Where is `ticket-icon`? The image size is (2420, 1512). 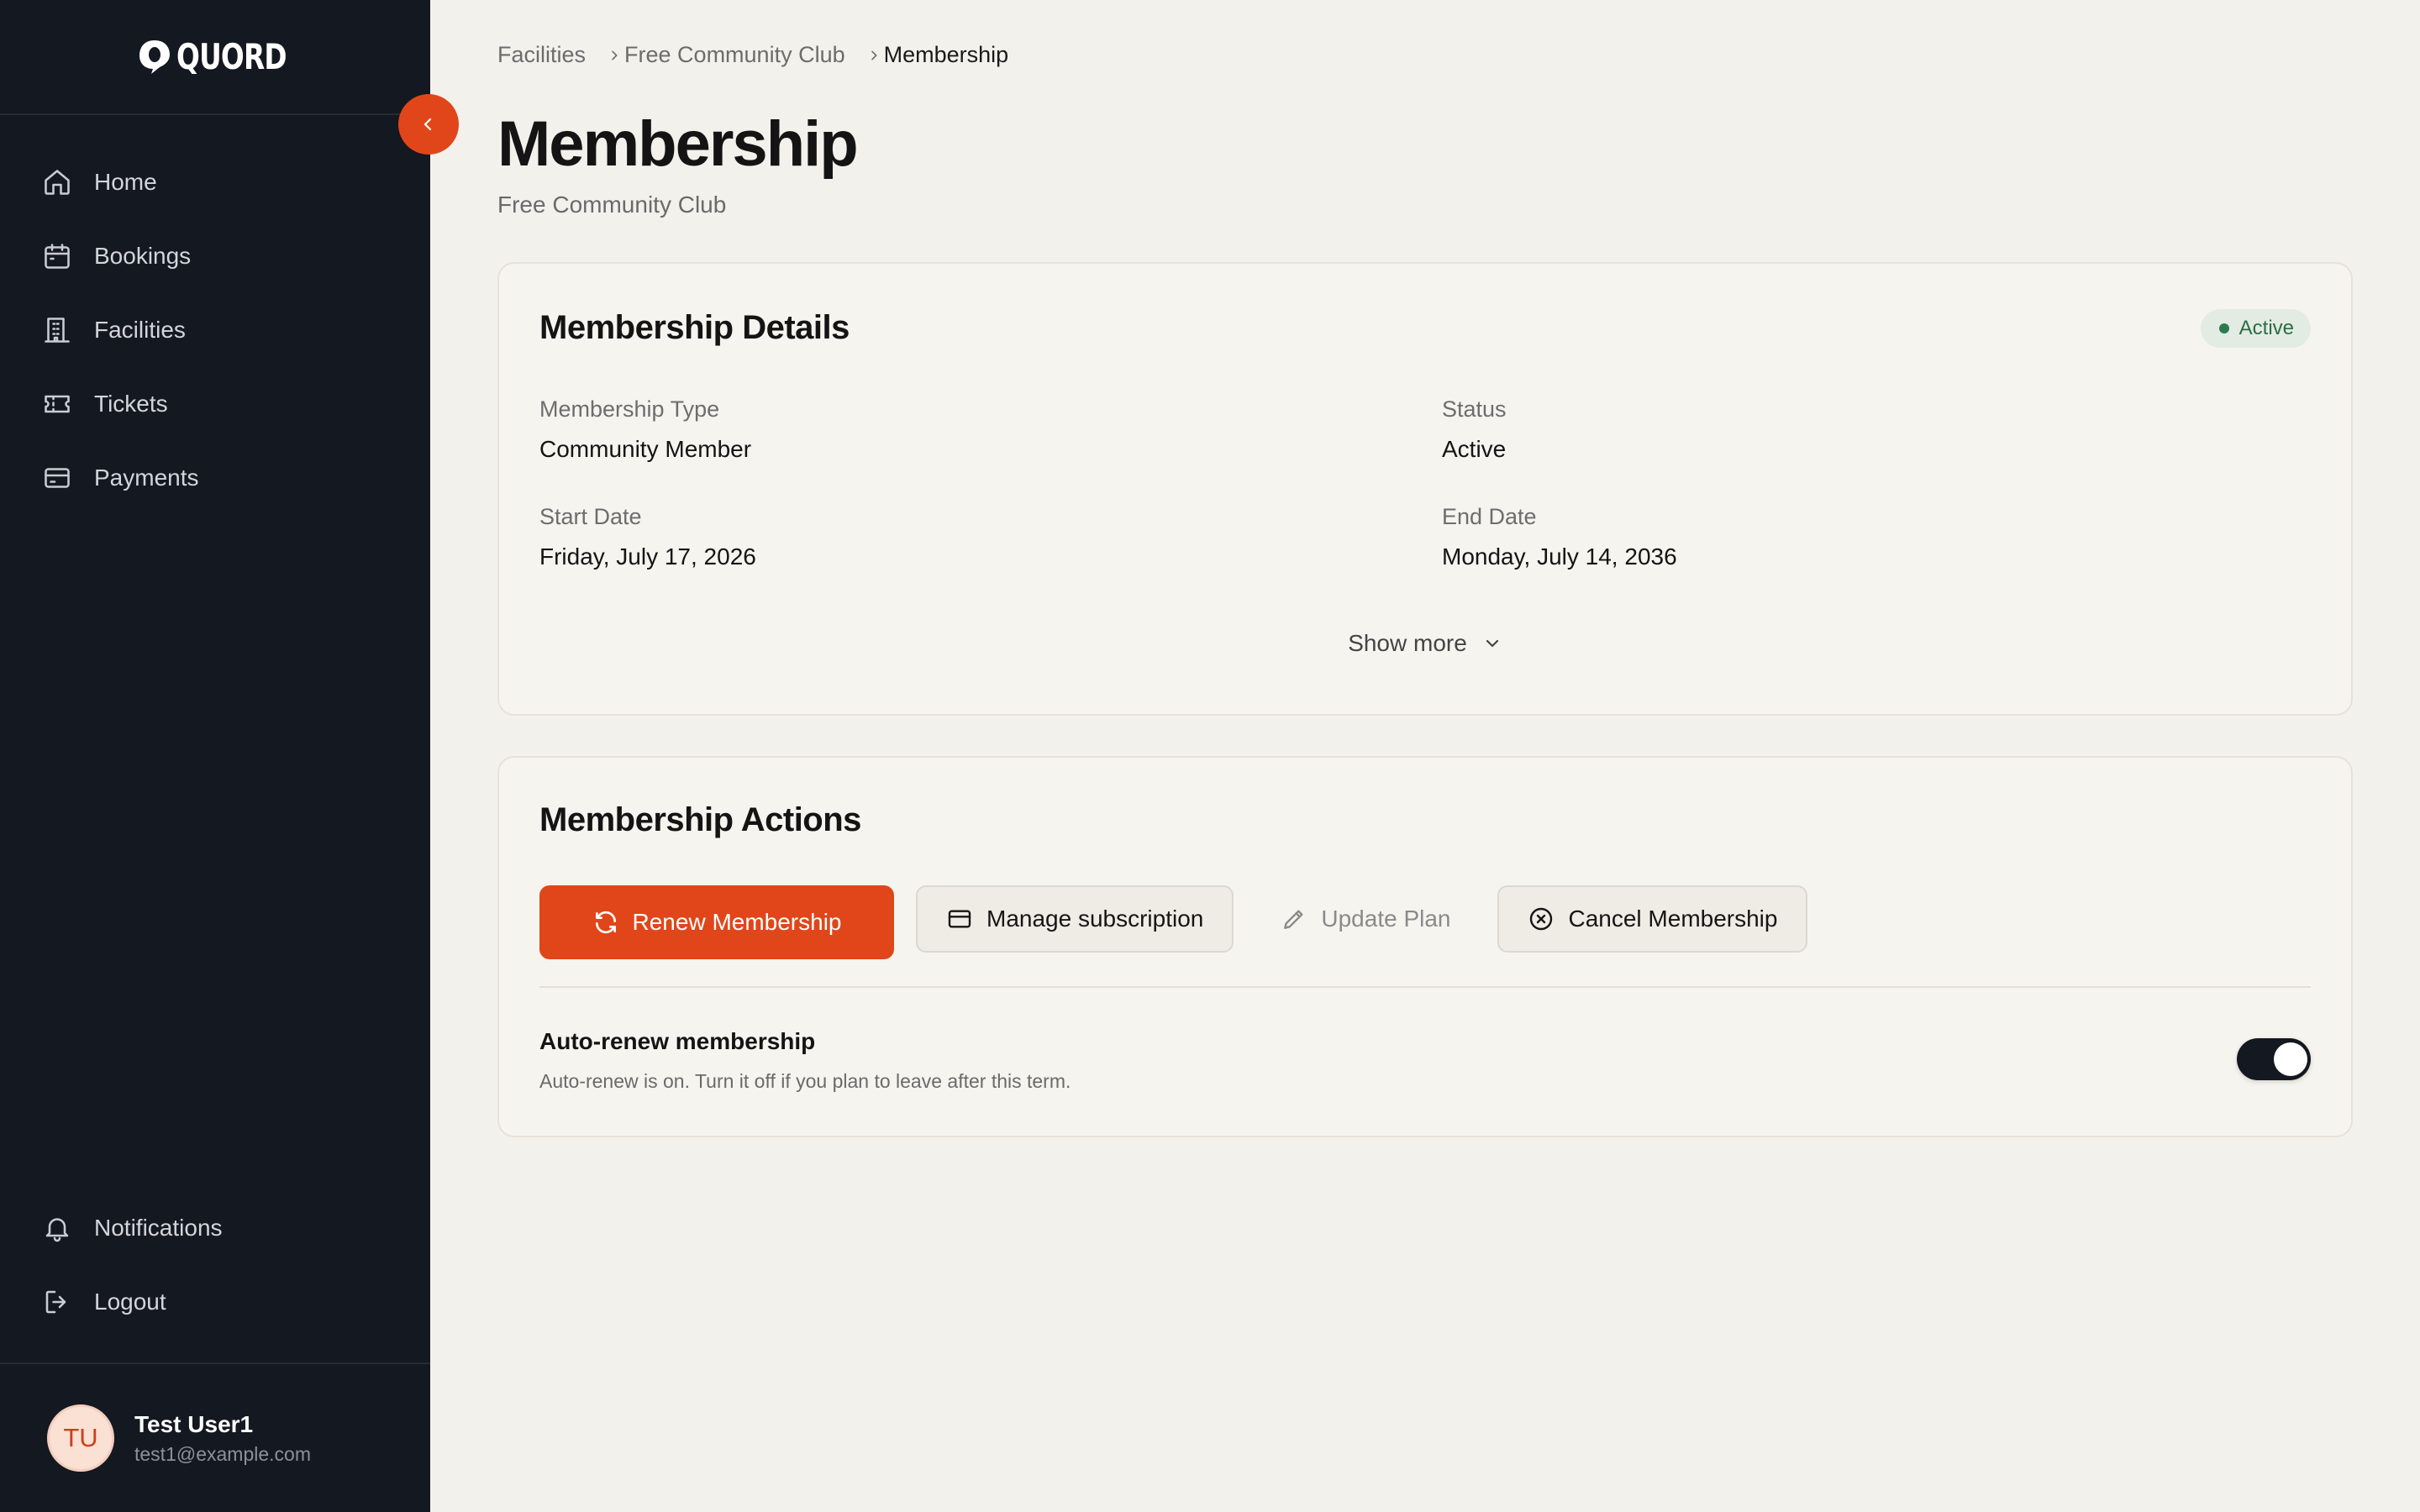
ticket-icon is located at coordinates (58, 404).